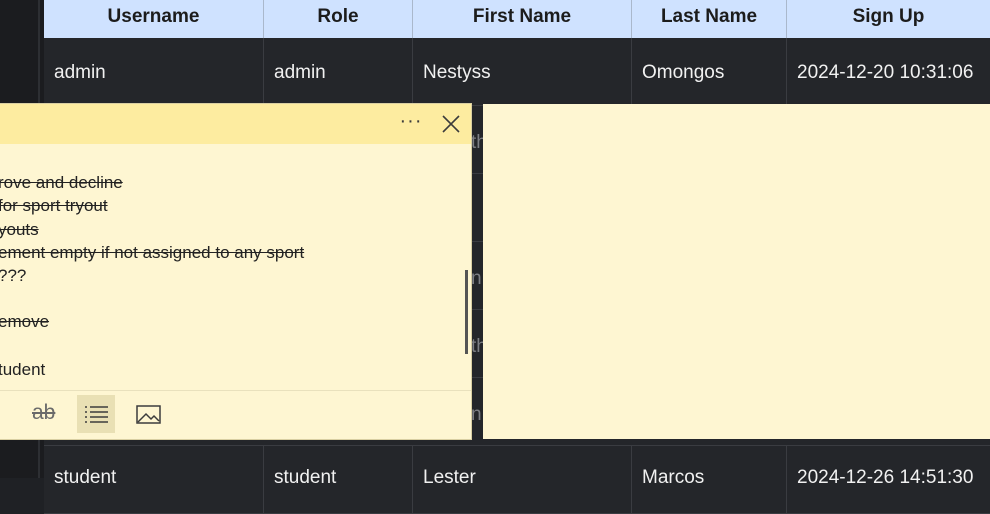 The image size is (990, 514). I want to click on strikethrough-button: ab, so click(43, 414).